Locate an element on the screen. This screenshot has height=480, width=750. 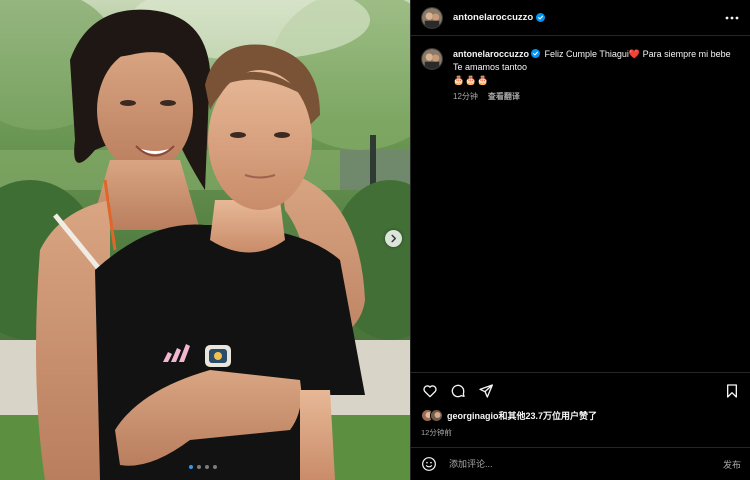
more-options-button is located at coordinates (732, 18).